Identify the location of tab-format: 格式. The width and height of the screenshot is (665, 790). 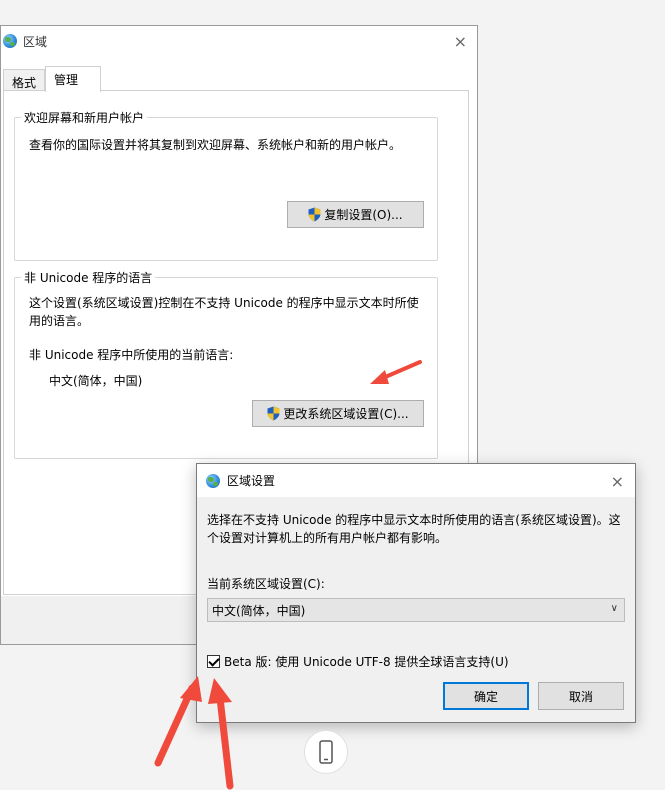
(24, 80).